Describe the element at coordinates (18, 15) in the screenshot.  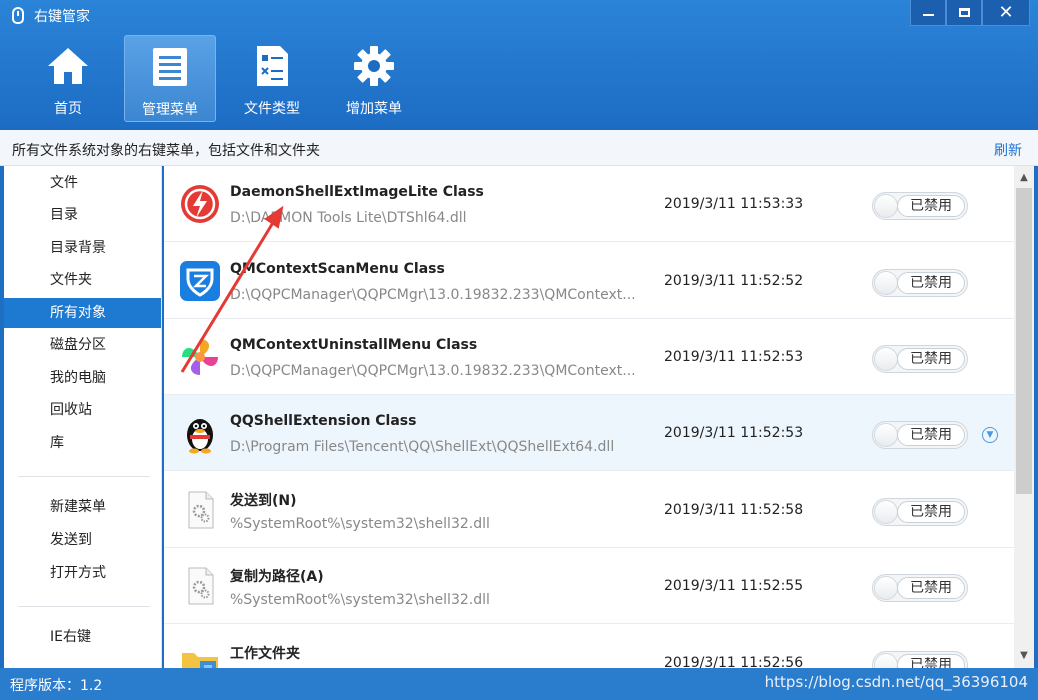
I see `mouse-logo-icon` at that location.